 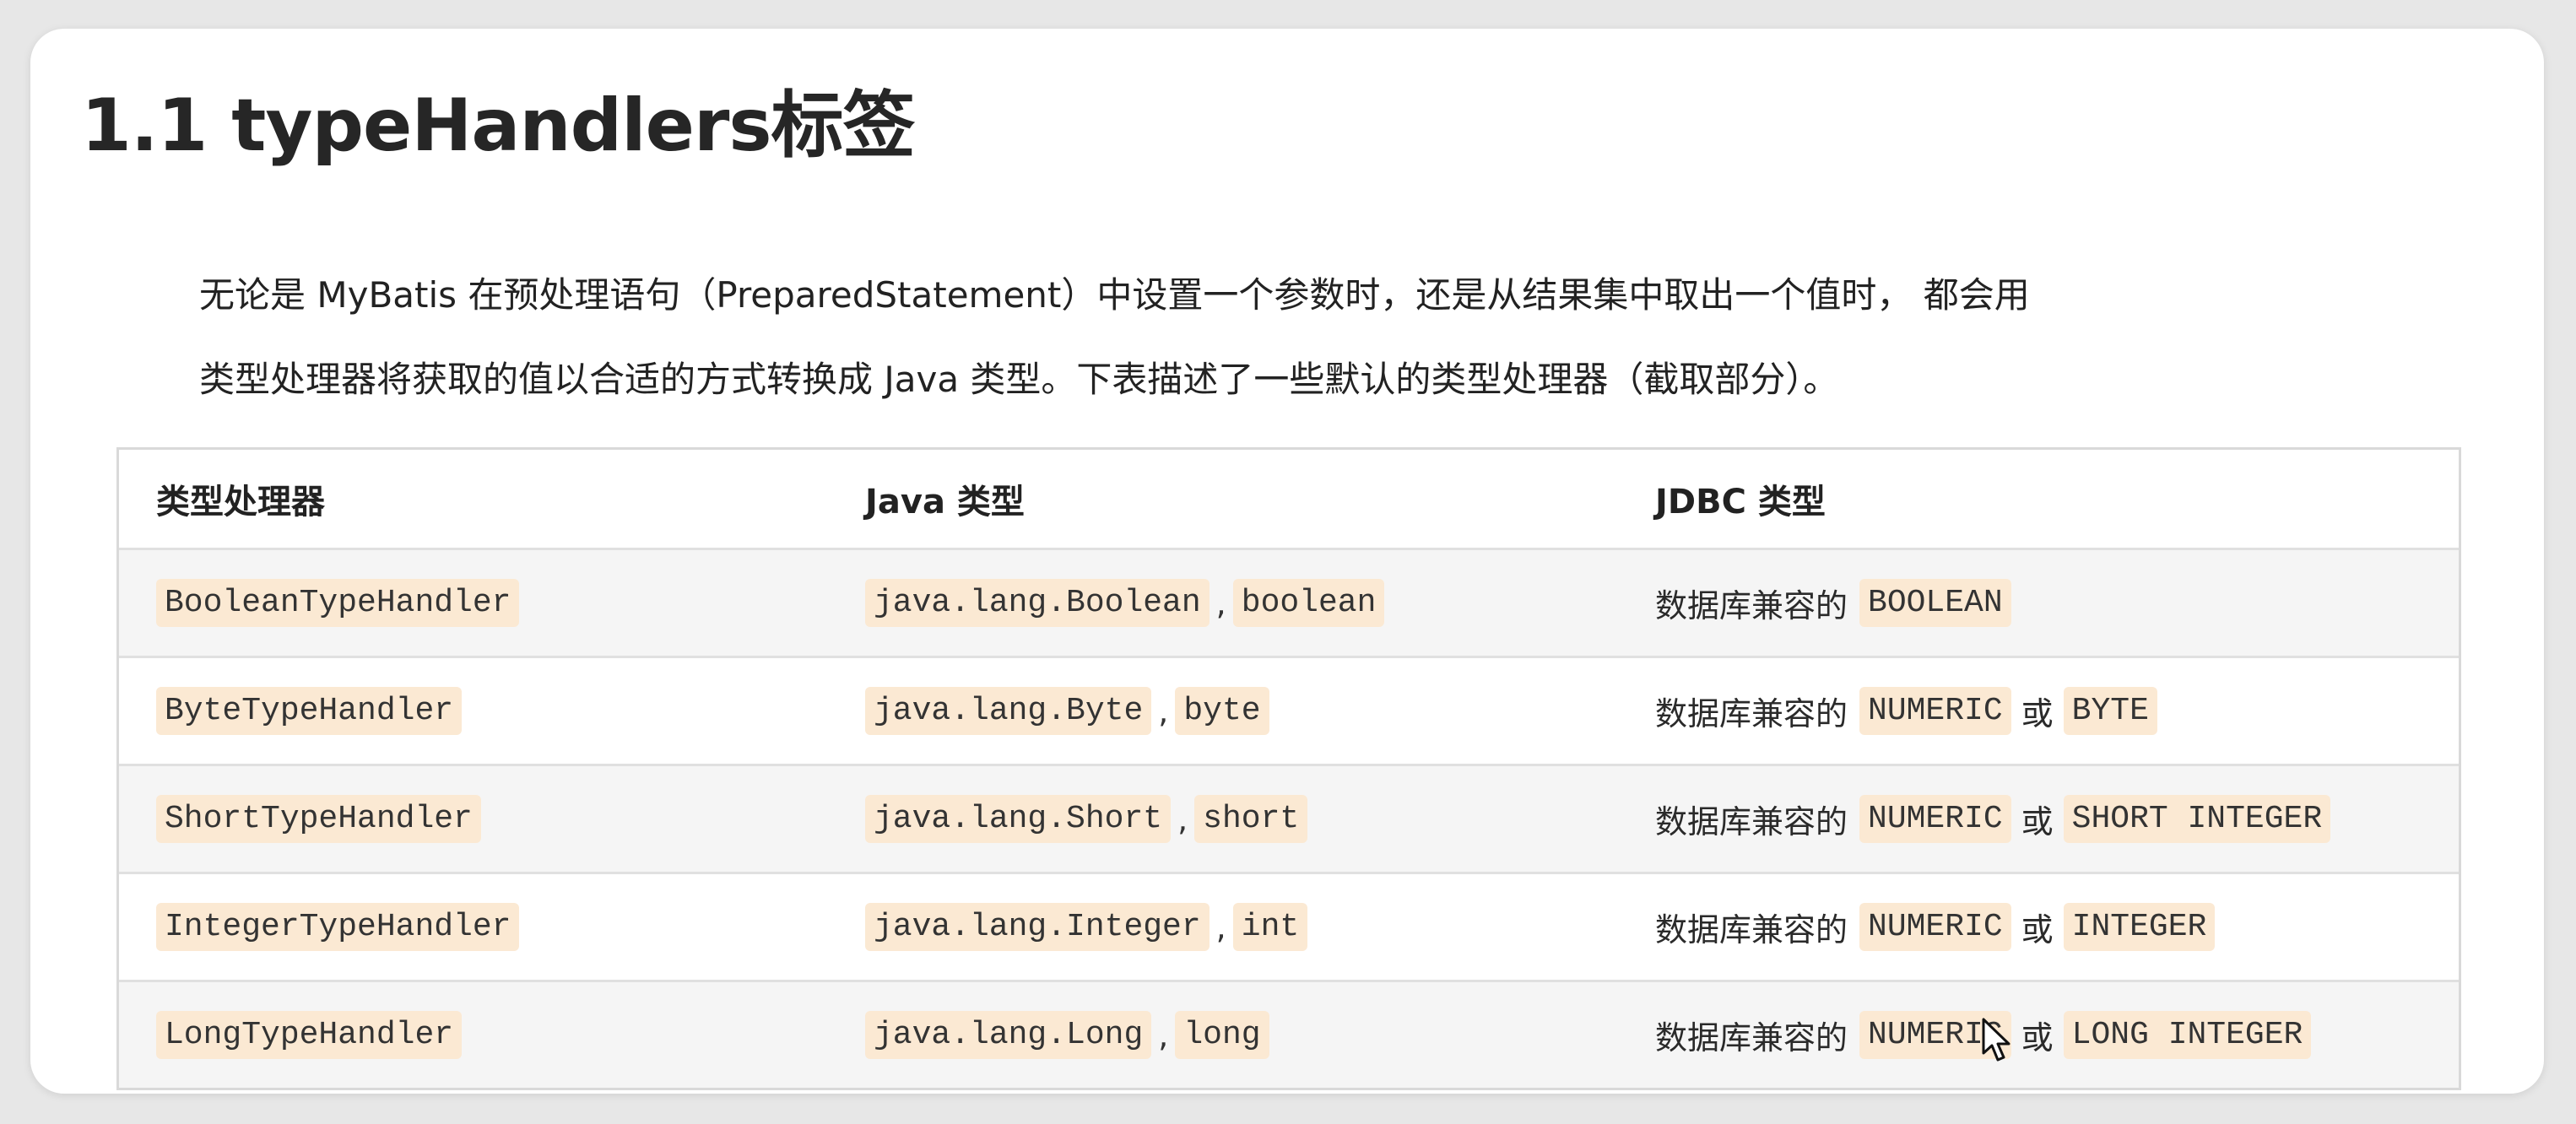 I want to click on table-header-row: 类型处理器 Java 类型 JDBC 类型, so click(x=1289, y=499).